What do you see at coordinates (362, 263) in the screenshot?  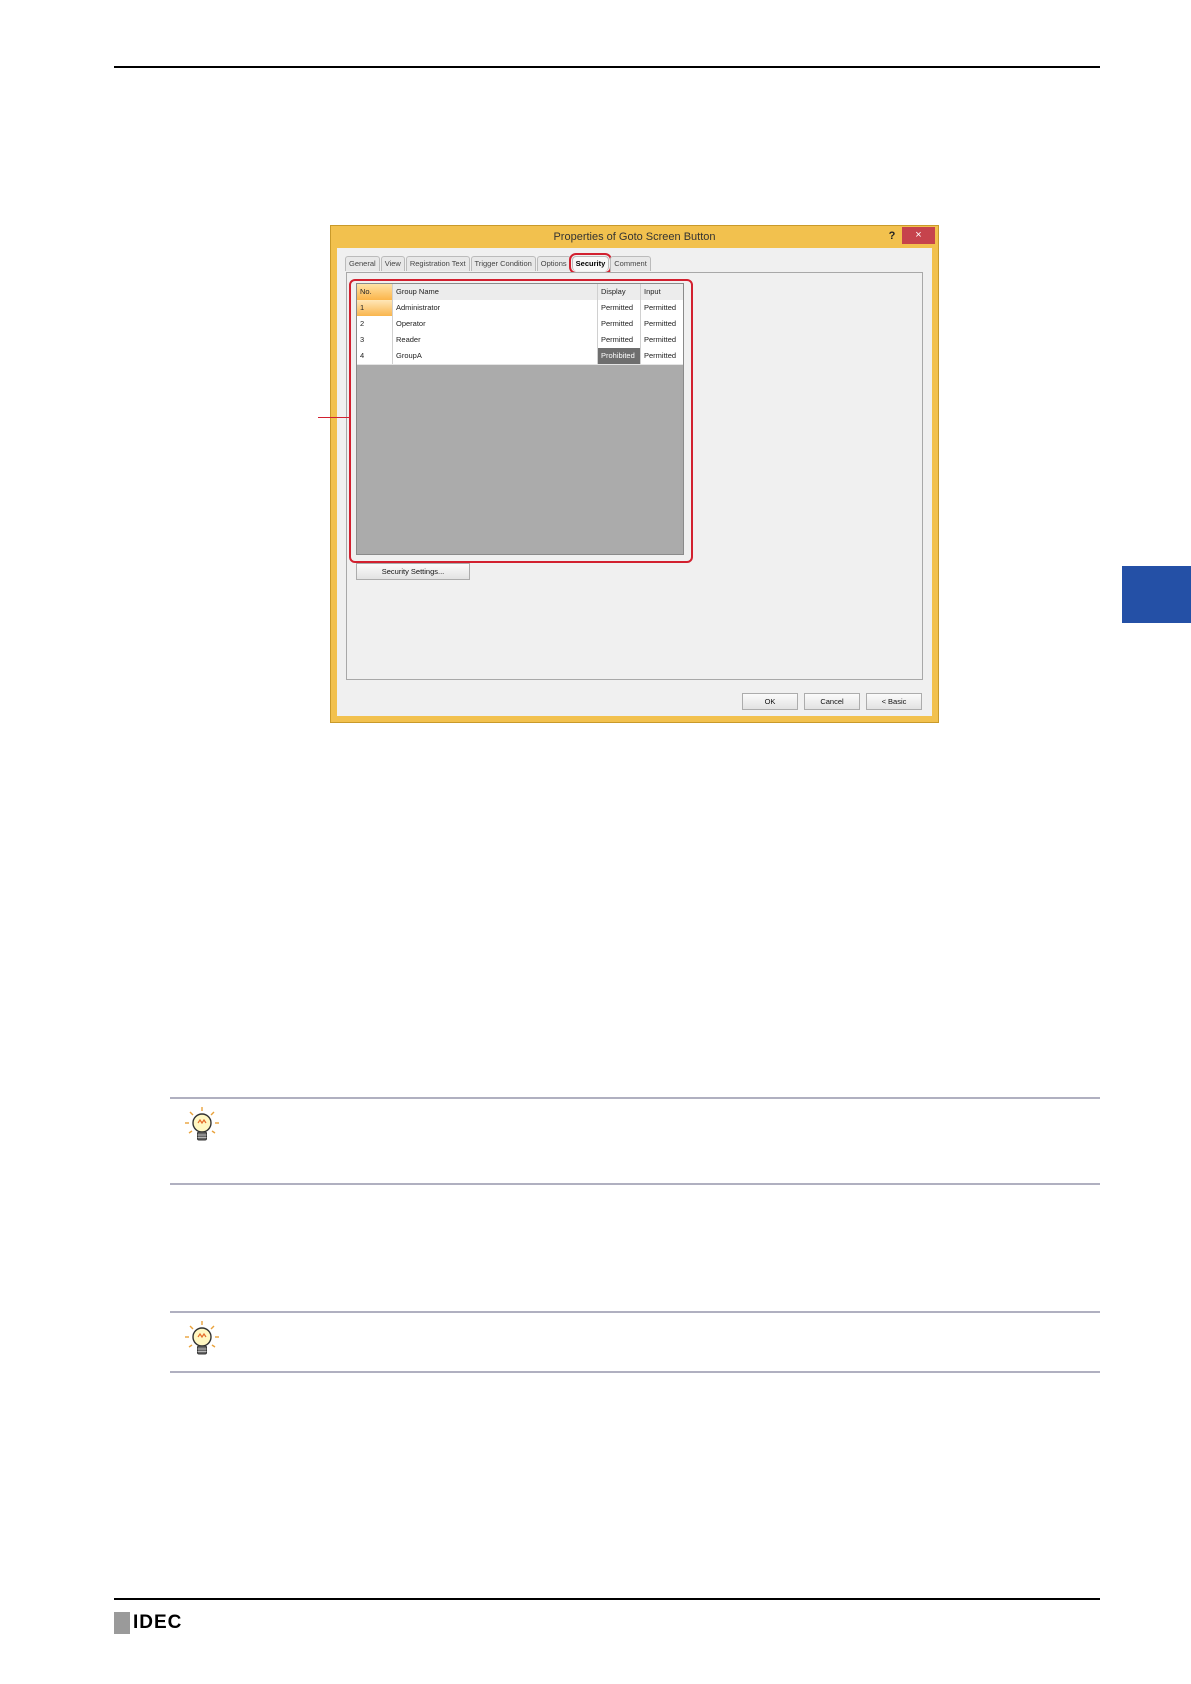 I see `tab-general: General` at bounding box center [362, 263].